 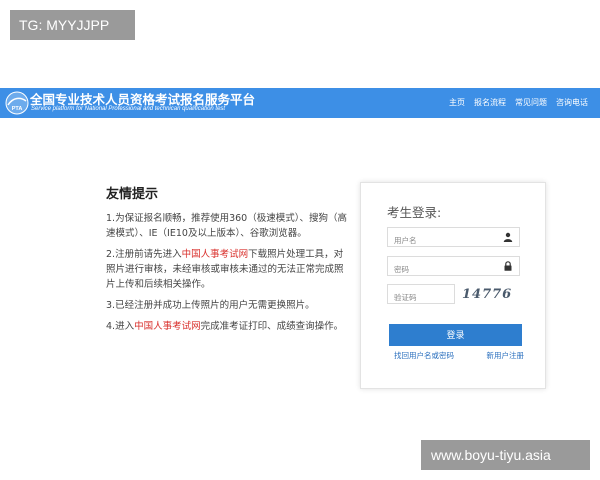 What do you see at coordinates (438, 269) in the screenshot?
I see `password-input` at bounding box center [438, 269].